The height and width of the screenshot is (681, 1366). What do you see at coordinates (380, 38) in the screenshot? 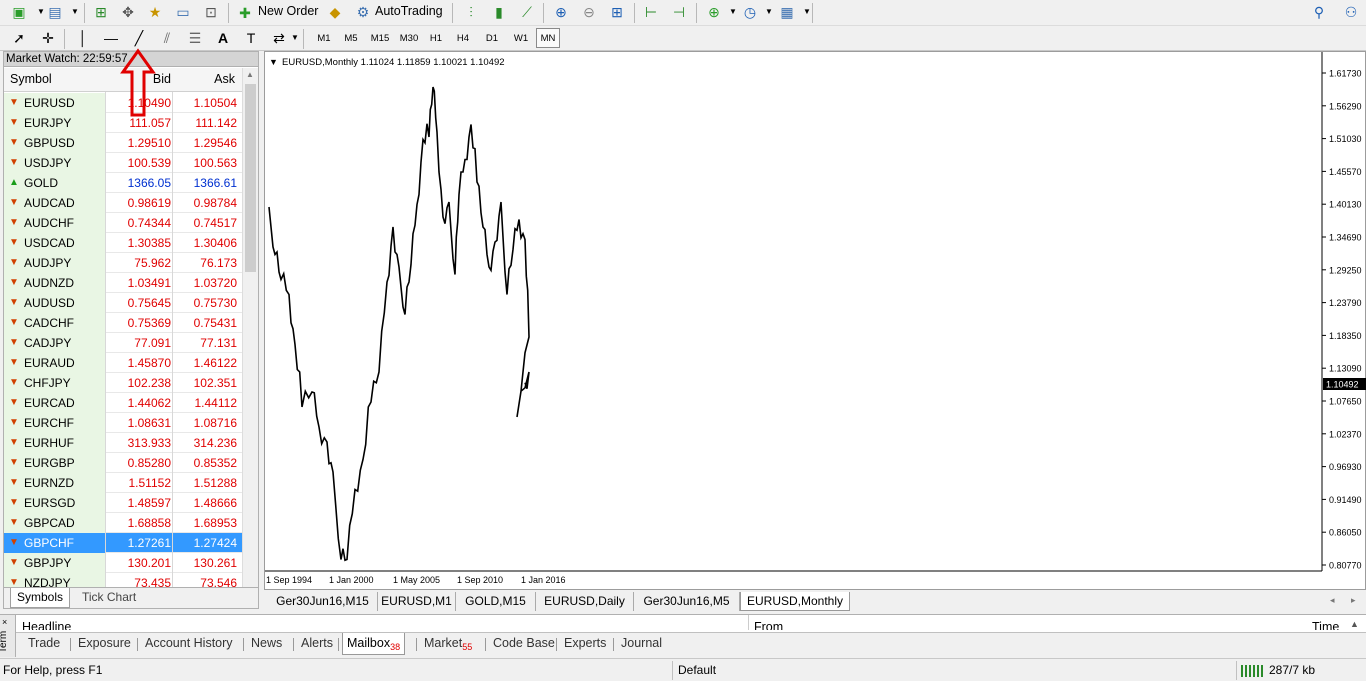
I see `timeframe-m15: M15` at bounding box center [380, 38].